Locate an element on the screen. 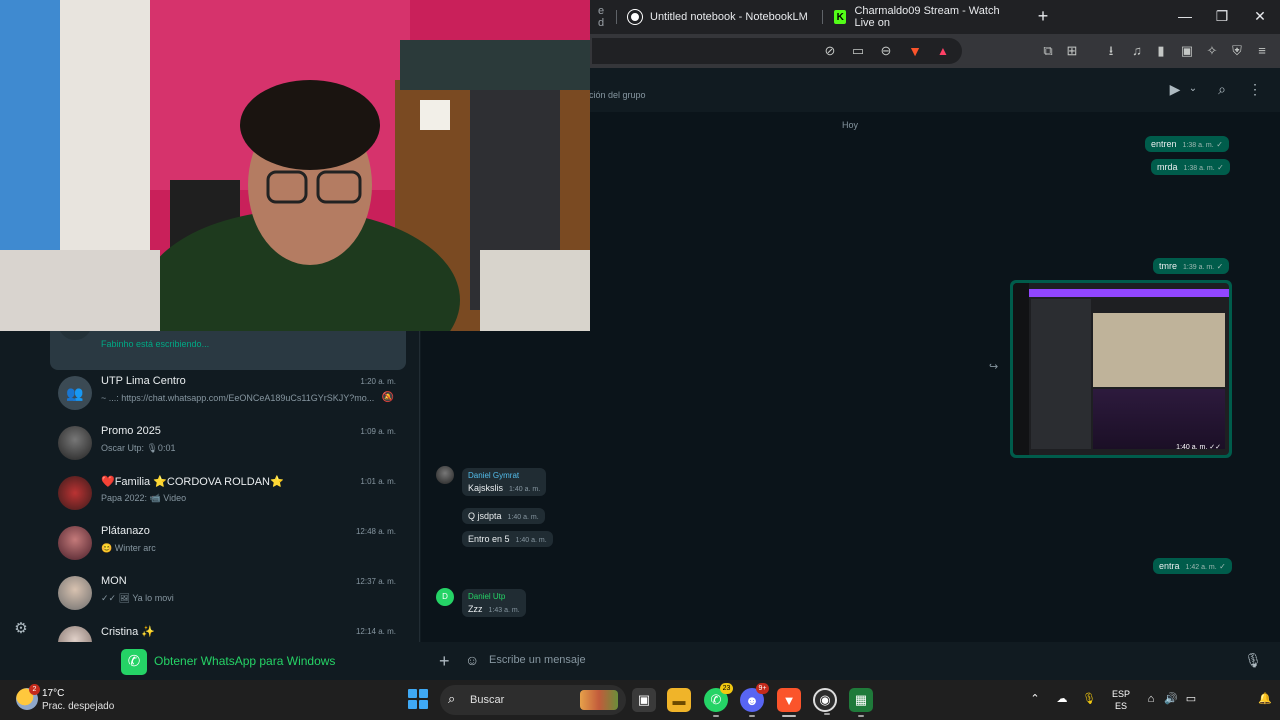 The width and height of the screenshot is (1280, 720). chat-item-cristina: Cristina ✨ 12:14 a. m. is located at coordinates (228, 631).